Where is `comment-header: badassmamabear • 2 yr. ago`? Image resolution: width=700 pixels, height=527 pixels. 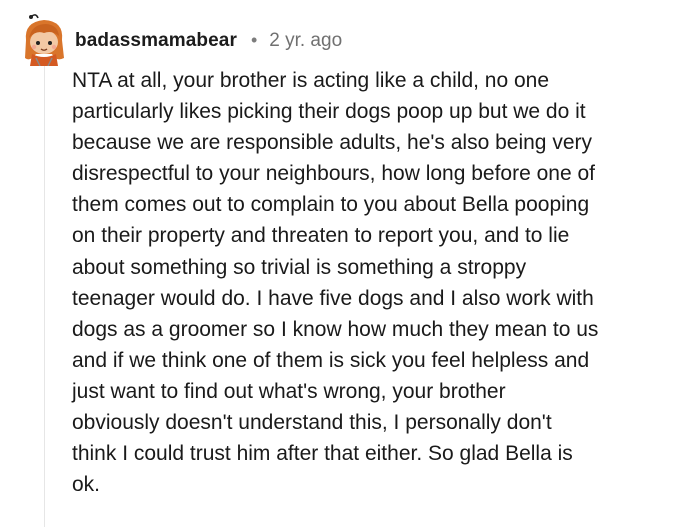
comment-header: badassmamabear • 2 yr. ago is located at coordinates (208, 41).